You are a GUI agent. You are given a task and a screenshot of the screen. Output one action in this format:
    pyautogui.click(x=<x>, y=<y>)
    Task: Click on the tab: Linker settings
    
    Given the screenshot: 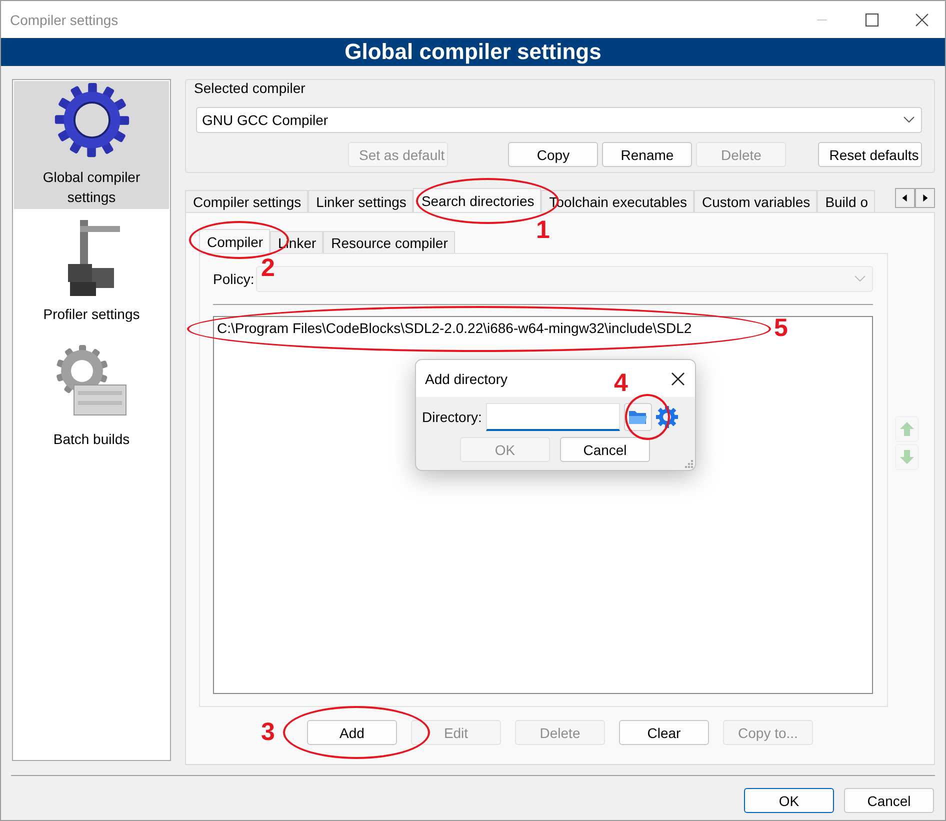 What is the action you would take?
    pyautogui.click(x=361, y=201)
    